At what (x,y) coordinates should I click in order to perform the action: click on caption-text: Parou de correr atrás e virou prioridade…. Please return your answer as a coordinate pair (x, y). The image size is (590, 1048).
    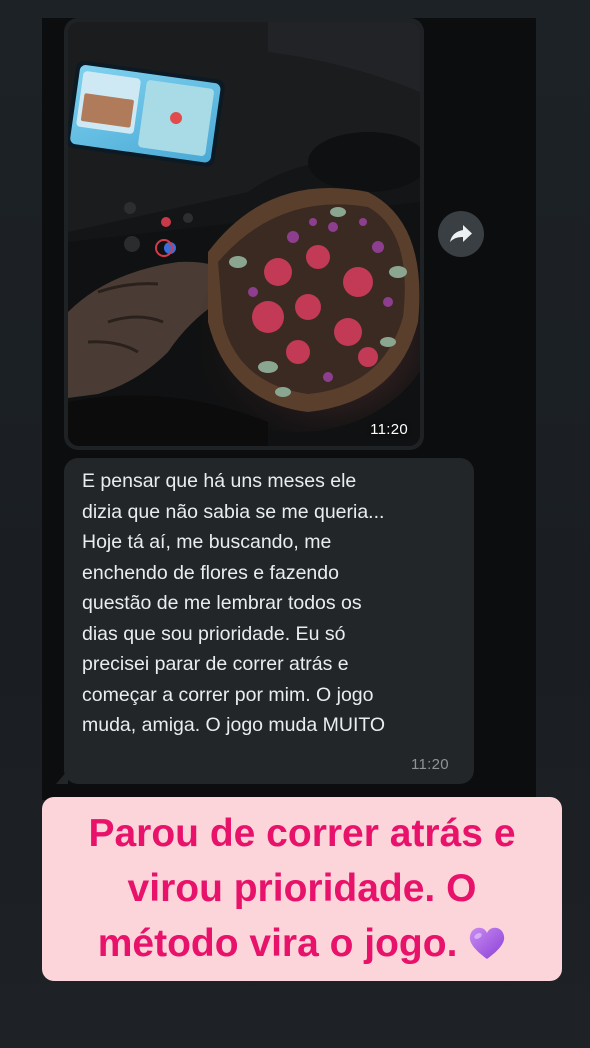
    Looking at the image, I should click on (302, 888).